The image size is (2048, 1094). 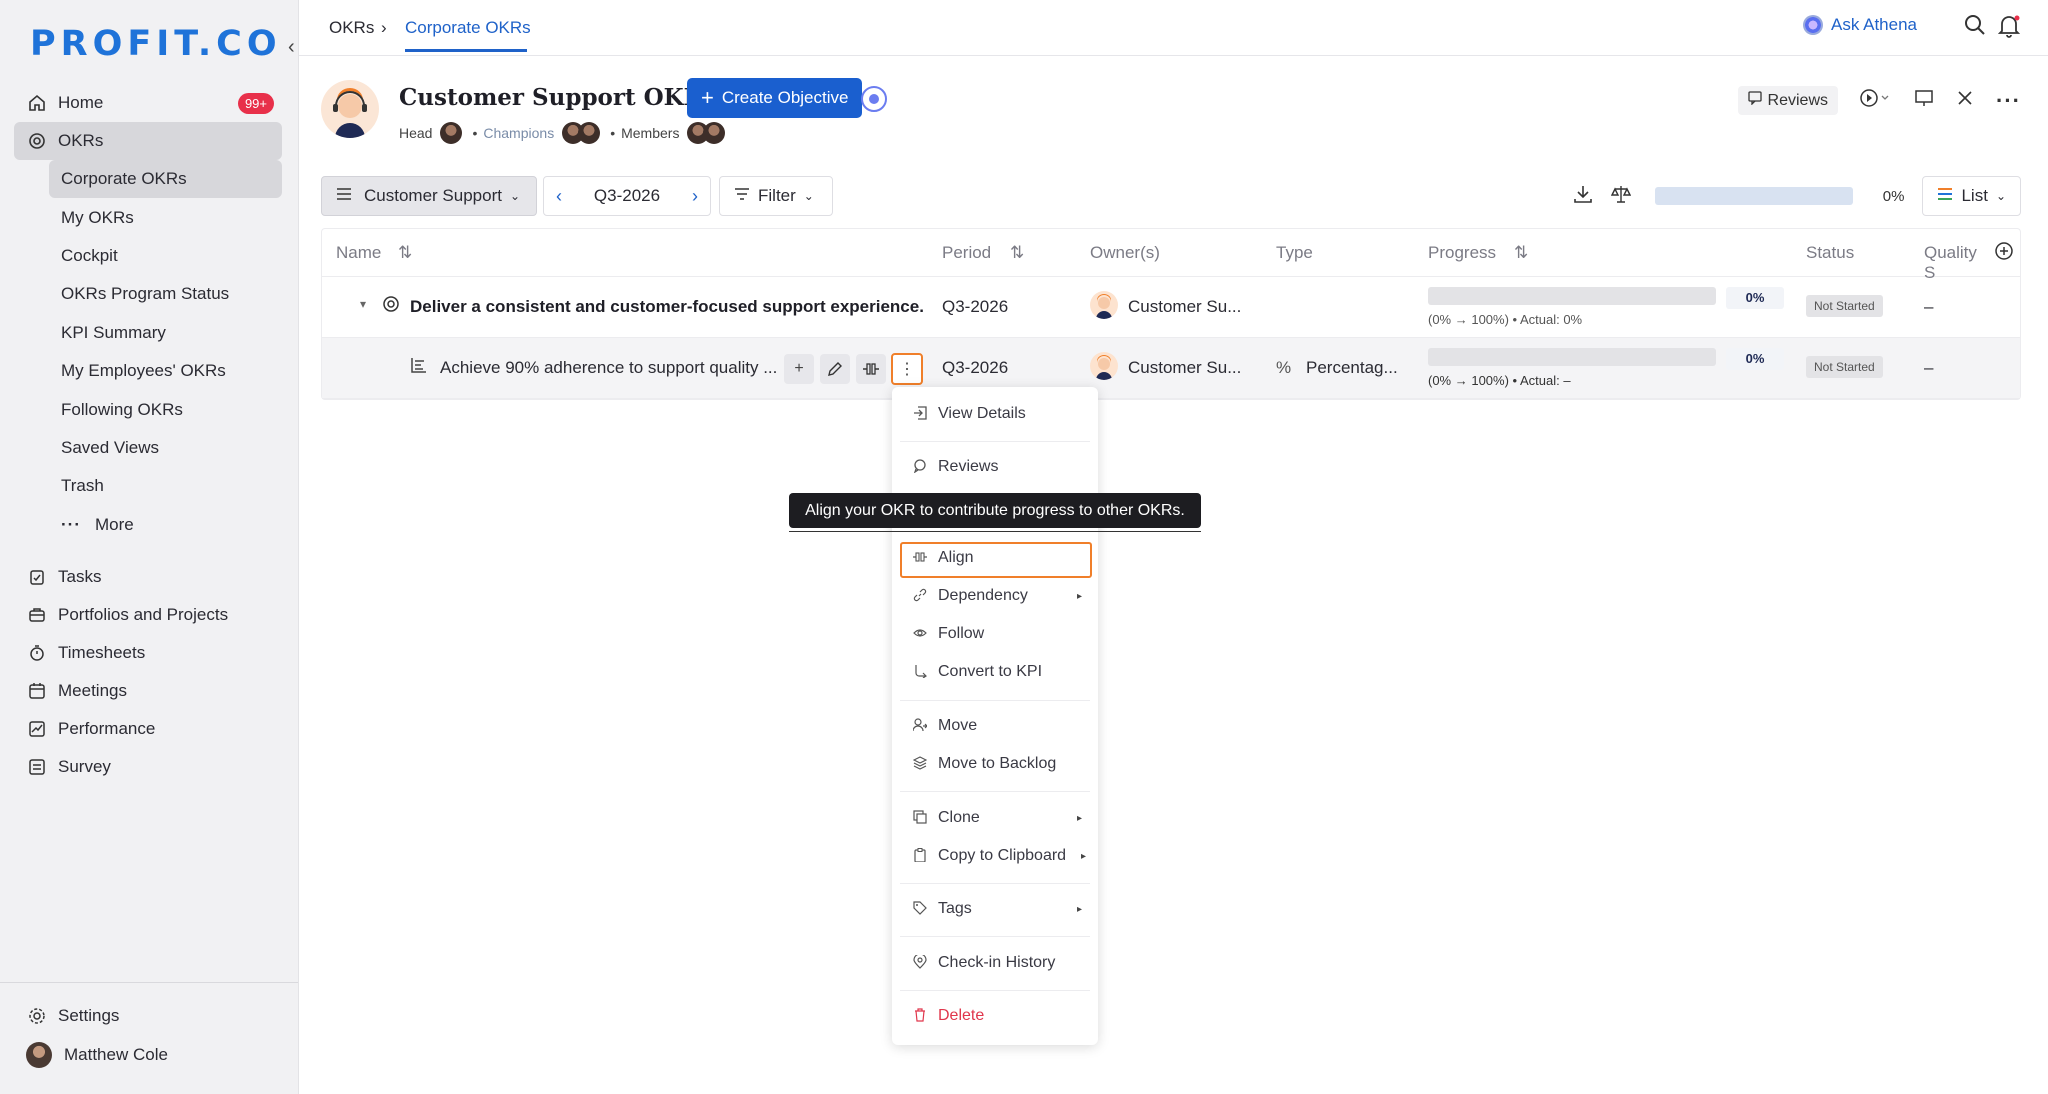 I want to click on create-objective-button: + Create Objective, so click(x=775, y=98).